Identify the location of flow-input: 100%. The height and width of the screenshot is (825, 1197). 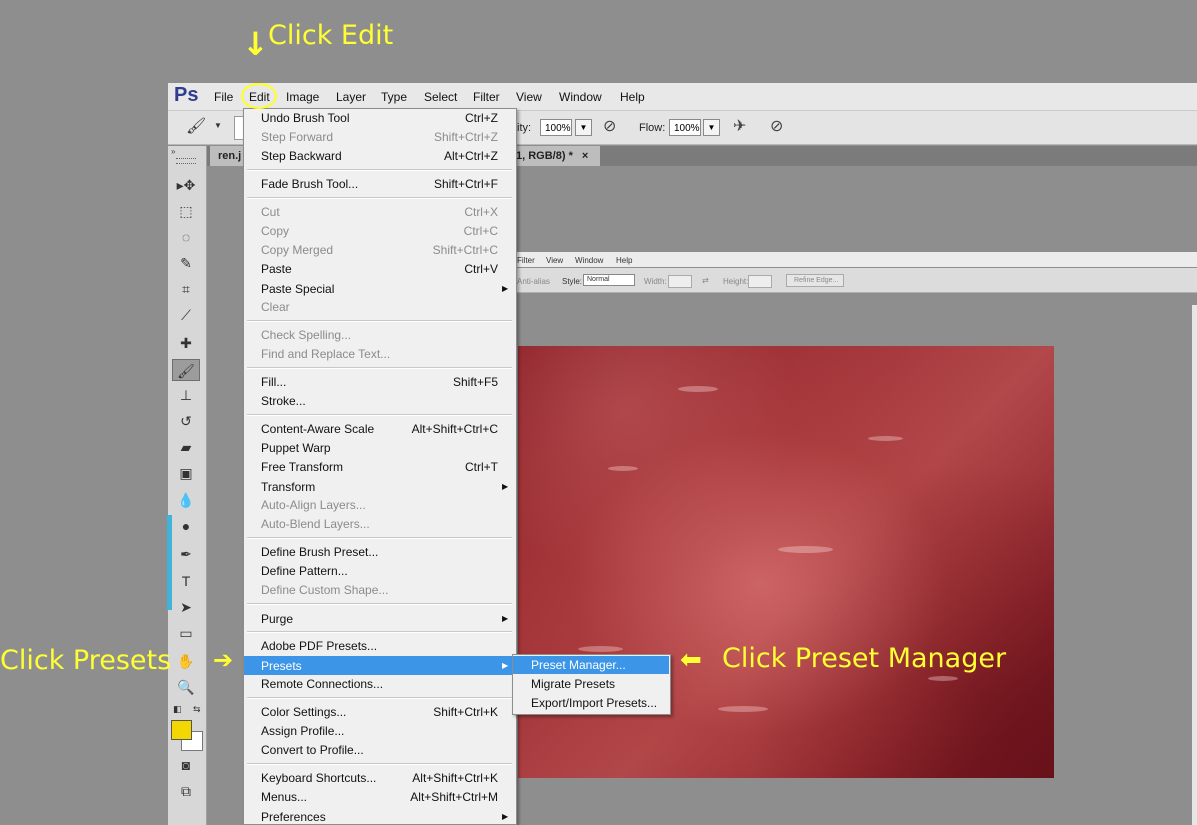
(685, 127).